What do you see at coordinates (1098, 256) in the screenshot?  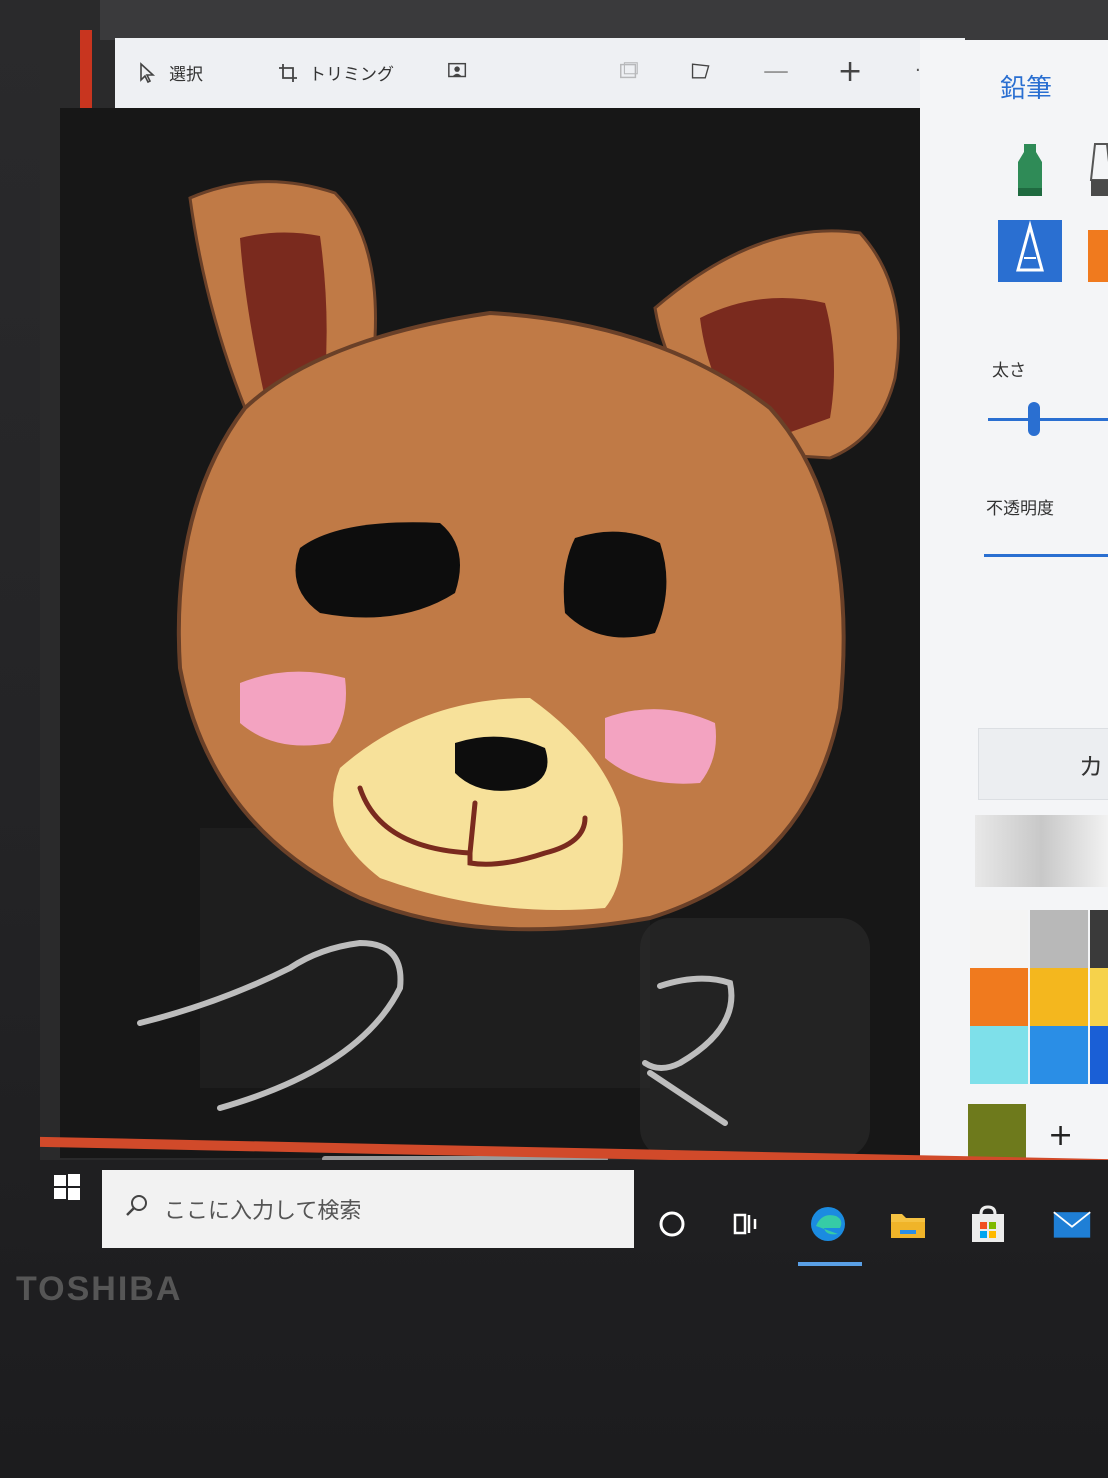 I see `crayon-brush` at bounding box center [1098, 256].